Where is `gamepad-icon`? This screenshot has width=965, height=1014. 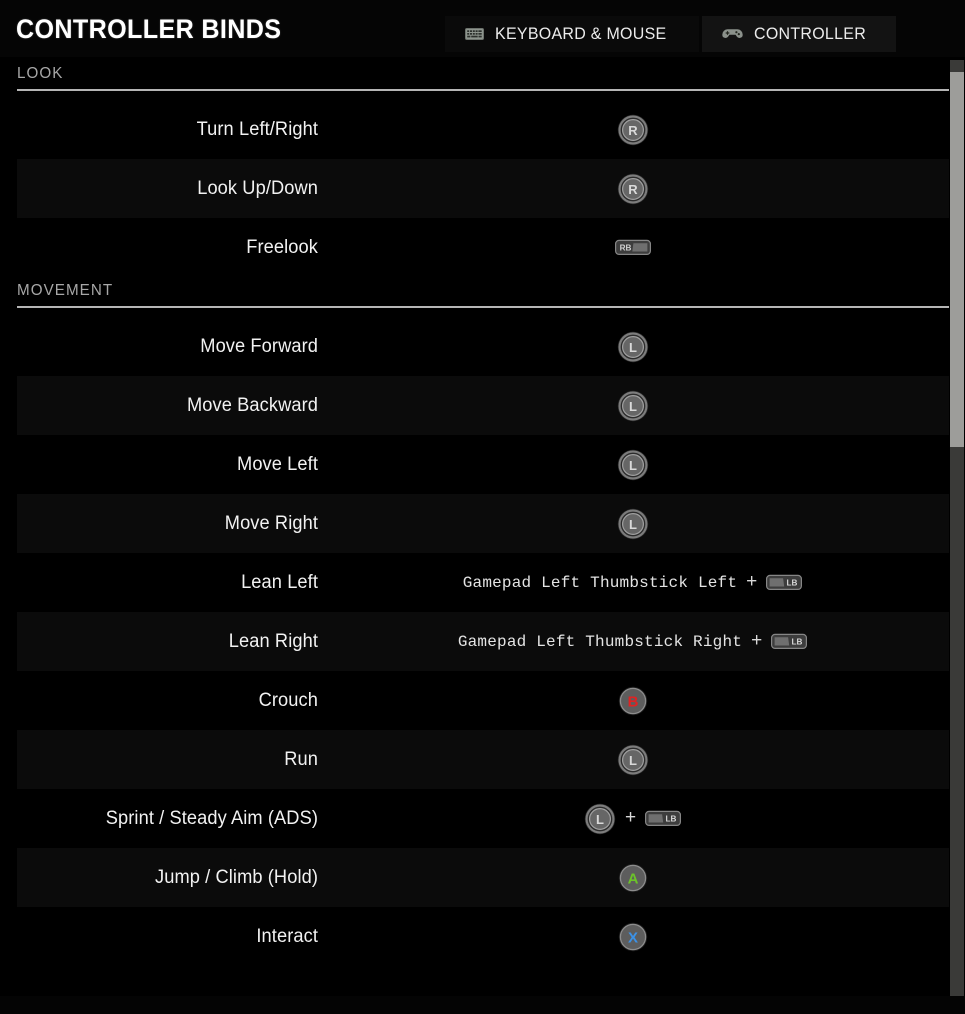 gamepad-icon is located at coordinates (733, 34).